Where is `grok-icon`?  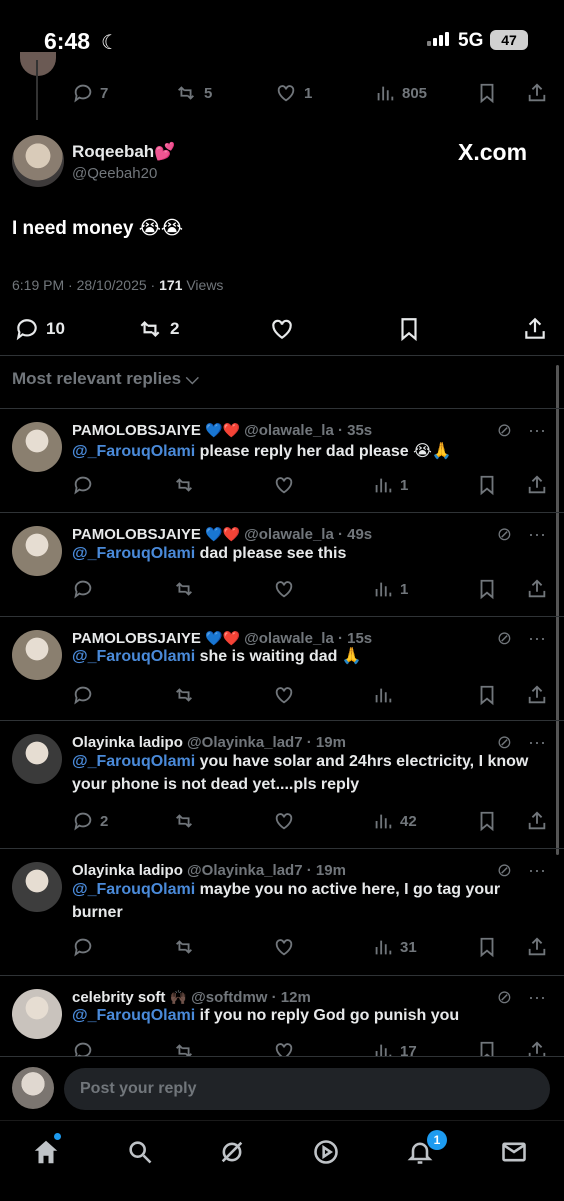 grok-icon is located at coordinates (232, 1152).